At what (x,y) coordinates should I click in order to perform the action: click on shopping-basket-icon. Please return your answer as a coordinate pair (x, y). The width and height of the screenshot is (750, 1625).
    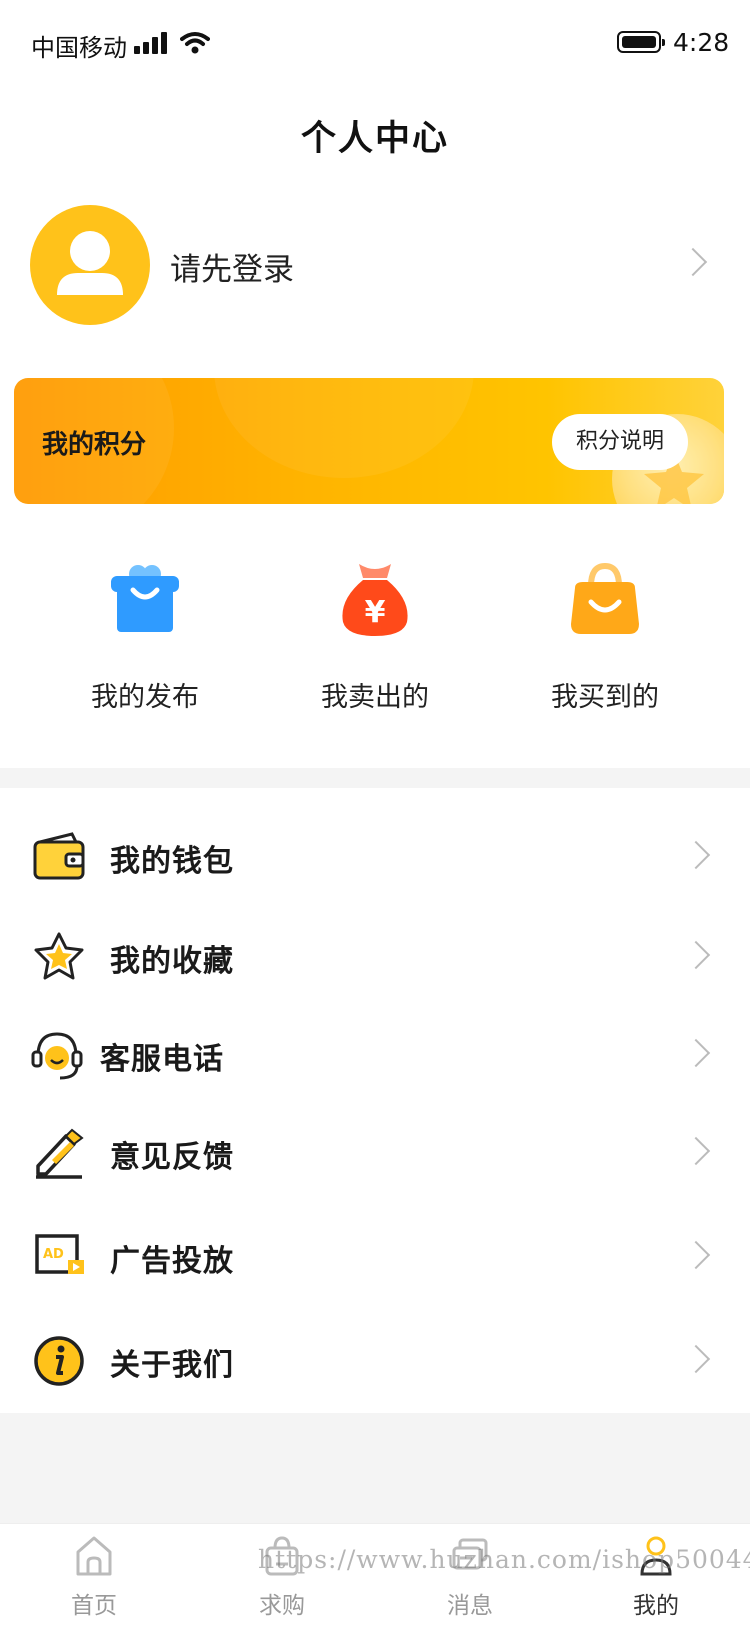
    Looking at the image, I should click on (145, 598).